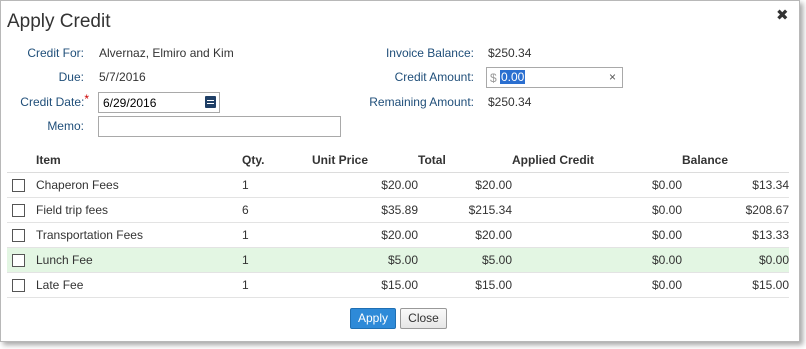 This screenshot has height=349, width=806. I want to click on header-select, so click(21, 160).